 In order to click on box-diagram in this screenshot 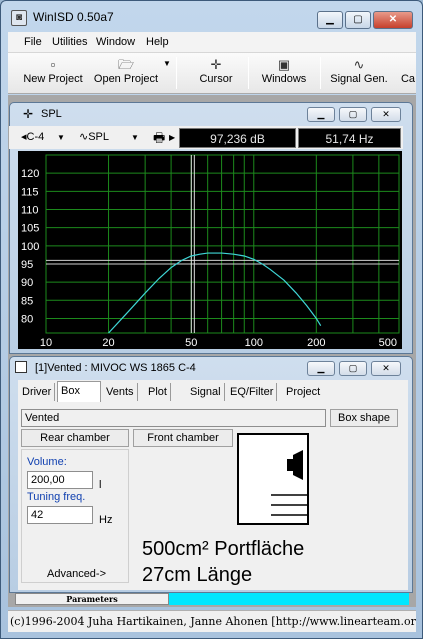, I will do `click(273, 479)`.